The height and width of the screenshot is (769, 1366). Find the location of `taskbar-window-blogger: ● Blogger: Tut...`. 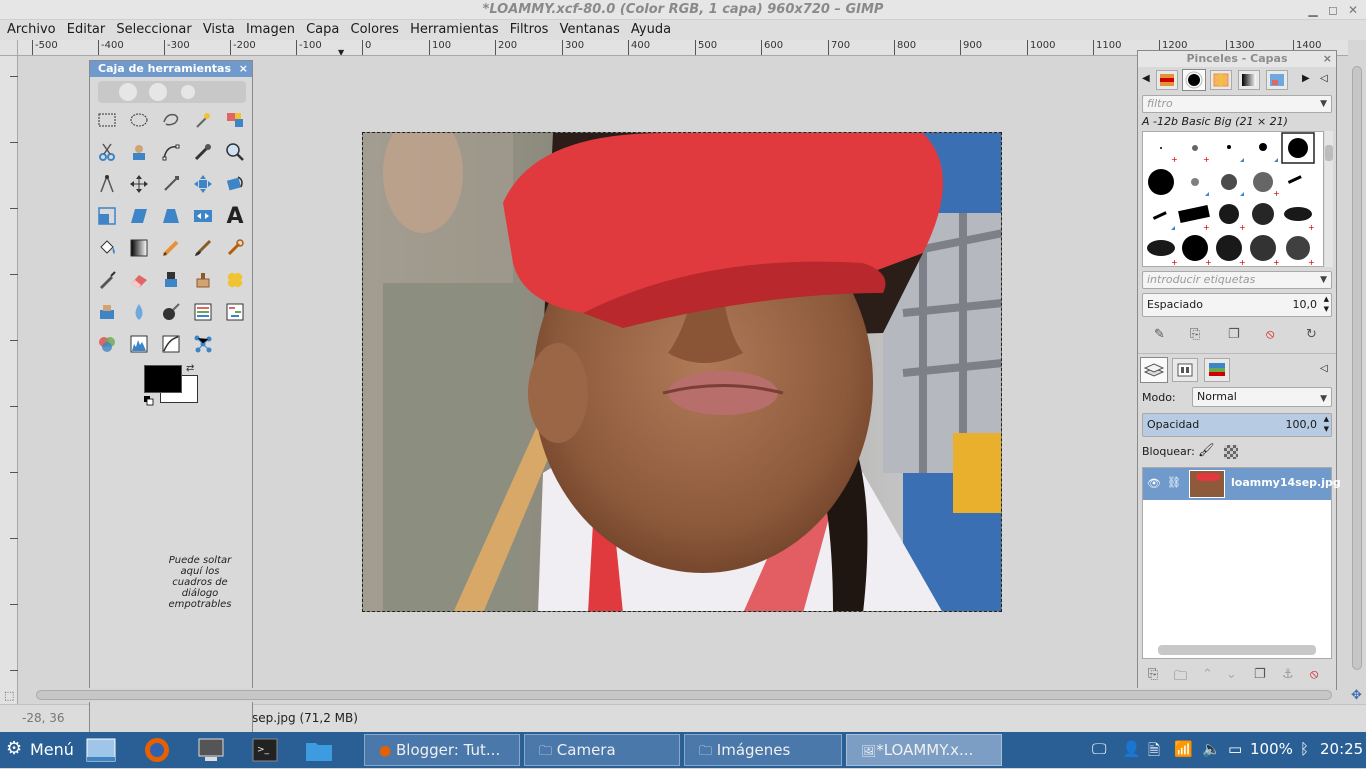

taskbar-window-blogger: ● Blogger: Tut... is located at coordinates (442, 750).